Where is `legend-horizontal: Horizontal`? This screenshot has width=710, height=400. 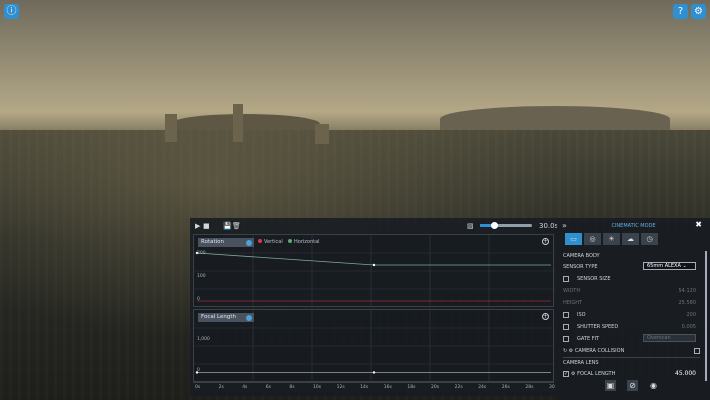
legend-horizontal: Horizontal is located at coordinates (304, 242).